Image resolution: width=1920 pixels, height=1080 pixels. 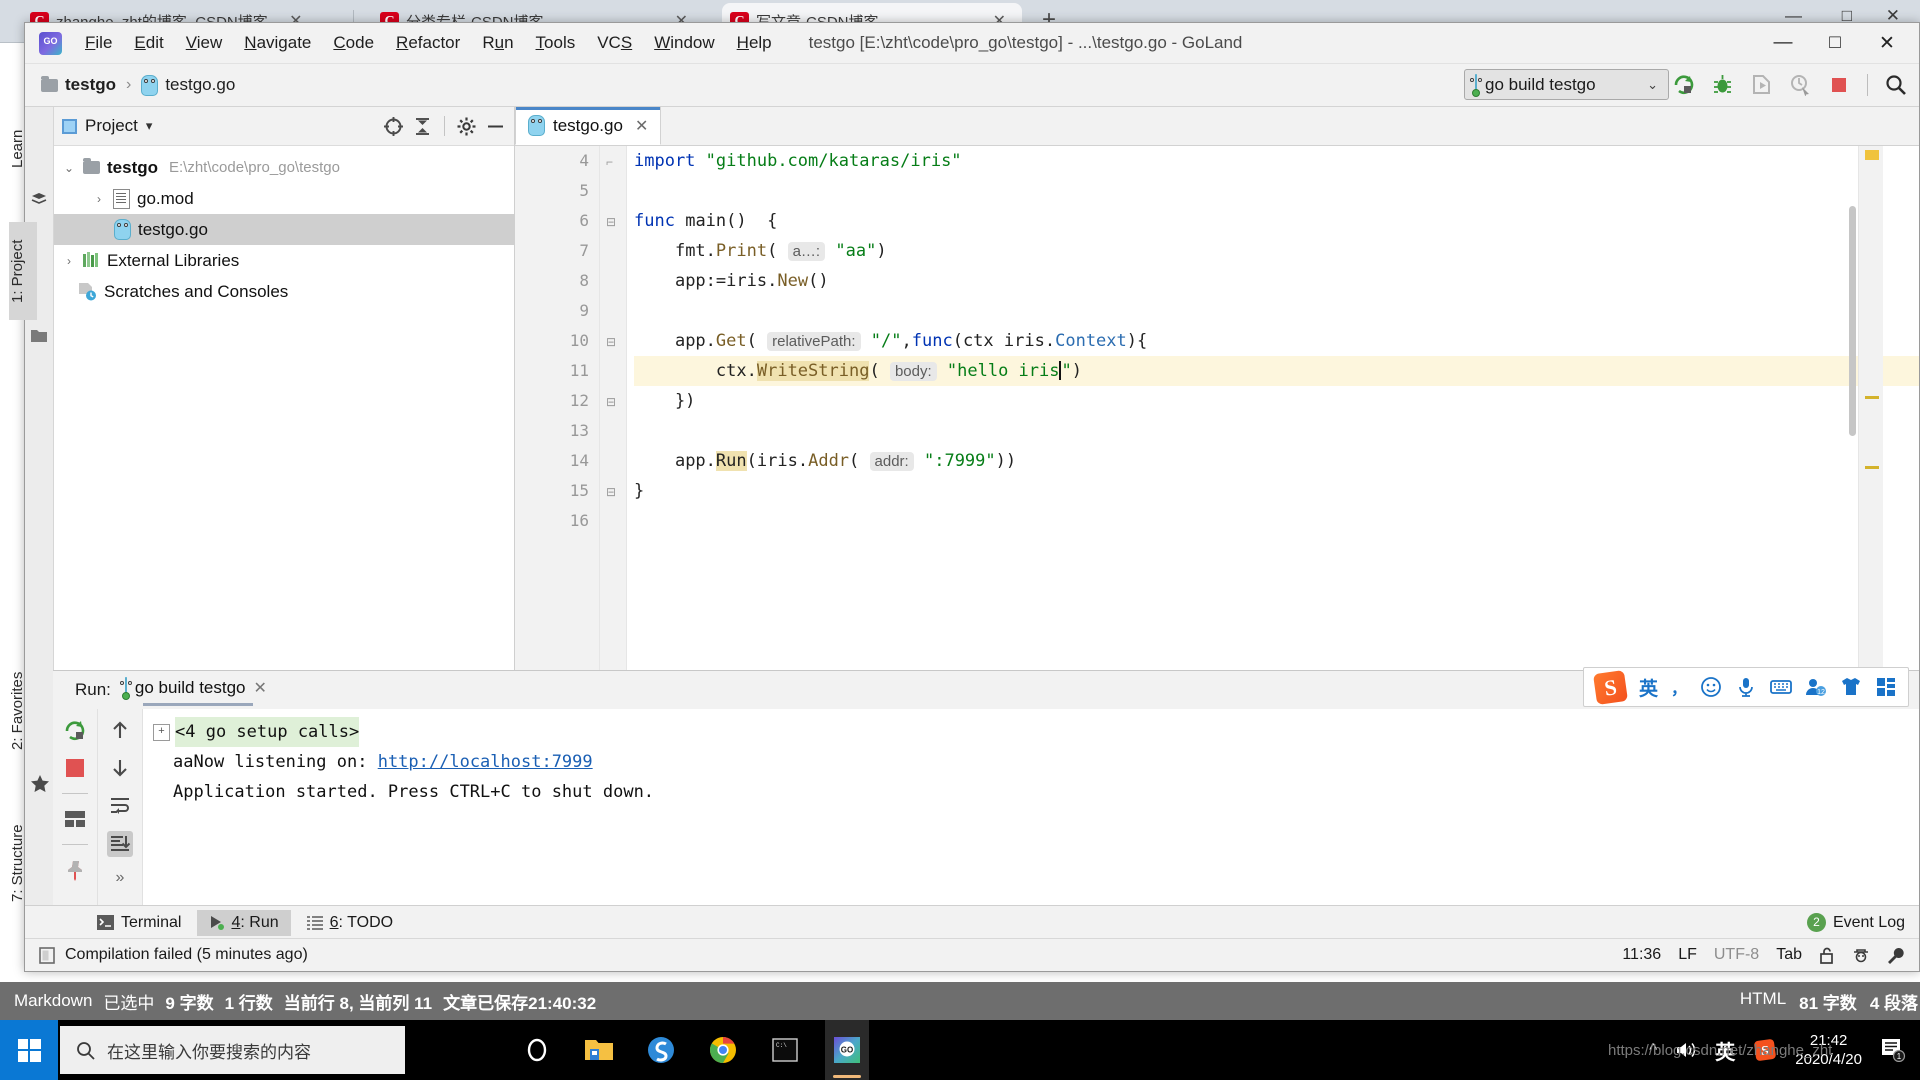 What do you see at coordinates (428, 43) in the screenshot?
I see `menu-refactor: Refactor` at bounding box center [428, 43].